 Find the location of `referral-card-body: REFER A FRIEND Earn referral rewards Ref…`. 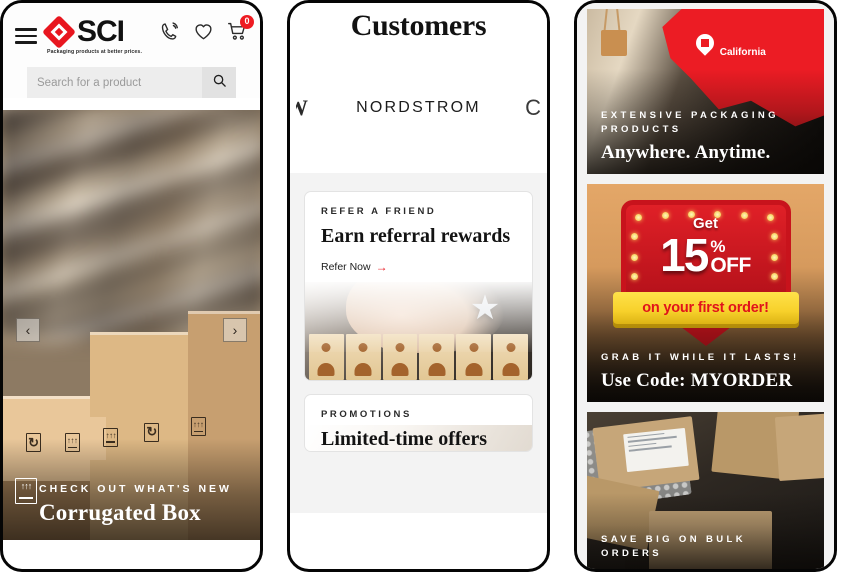

referral-card-body: REFER A FRIEND Earn referral rewards Ref… is located at coordinates (418, 233).